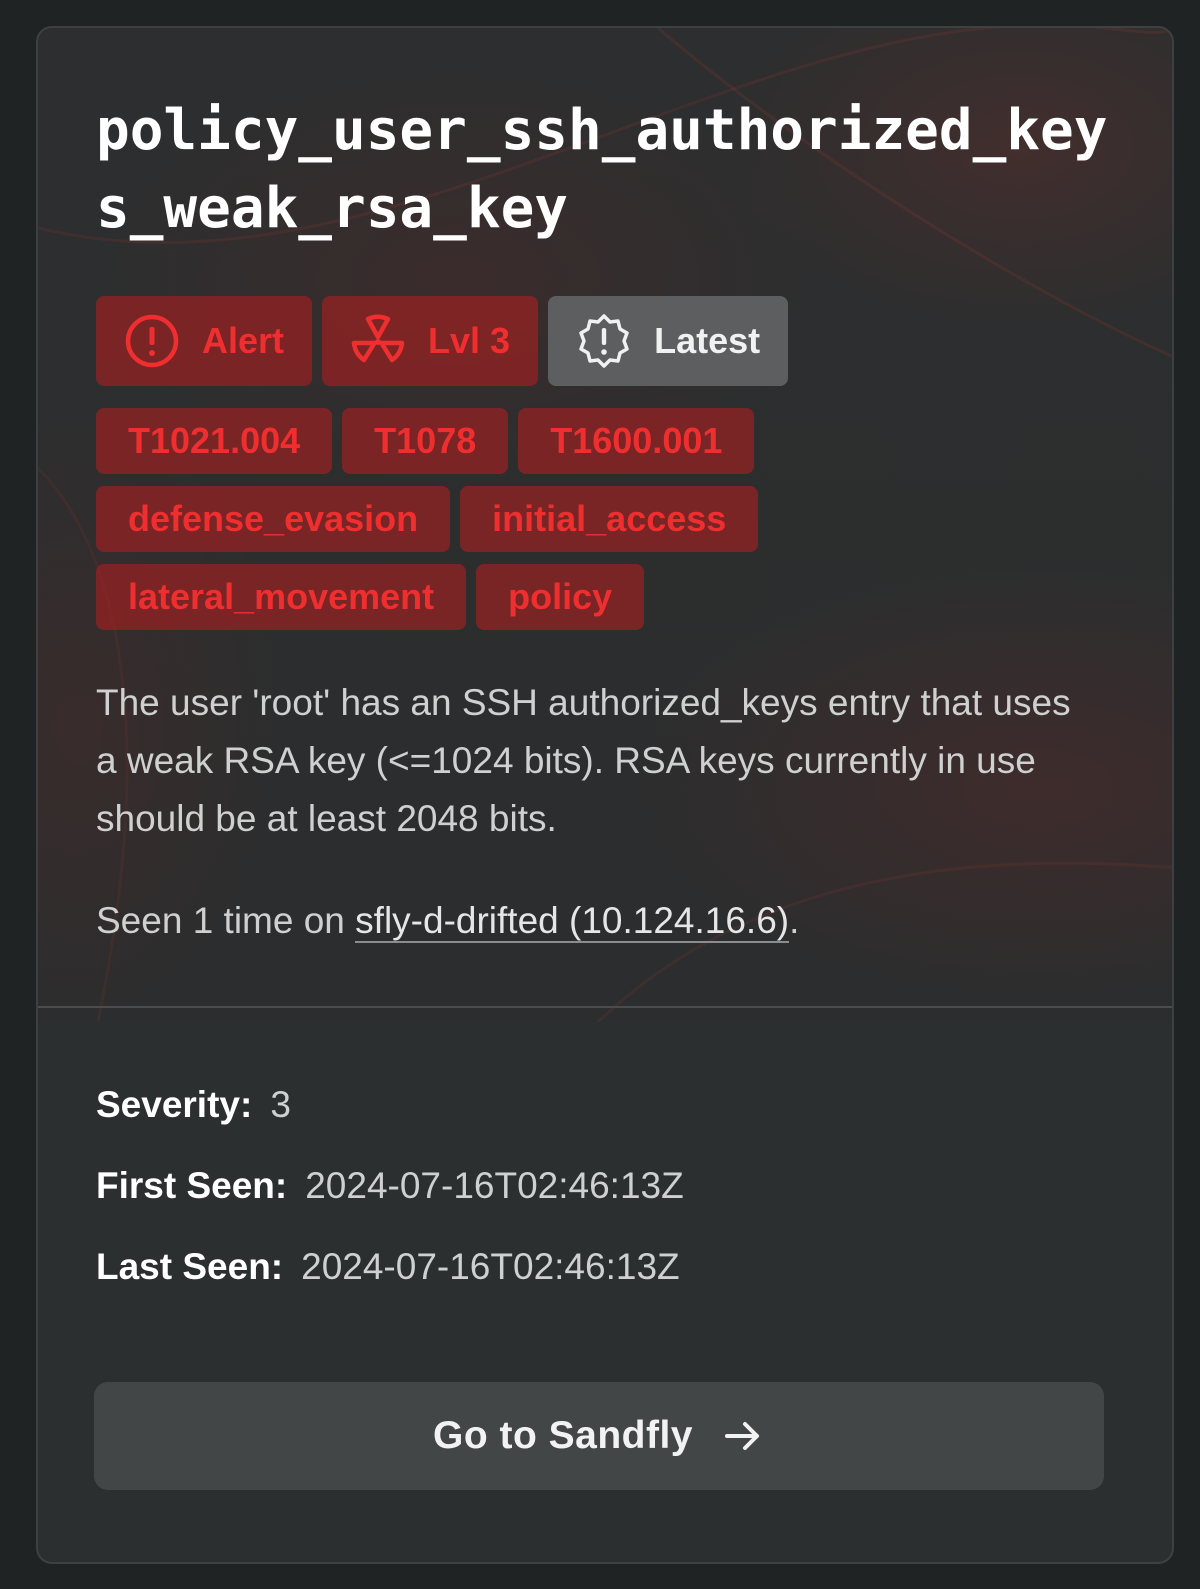 This screenshot has height=1589, width=1200. I want to click on first-seen-row: First Seen: 2024-07-16T02:46:13Z, so click(390, 1186).